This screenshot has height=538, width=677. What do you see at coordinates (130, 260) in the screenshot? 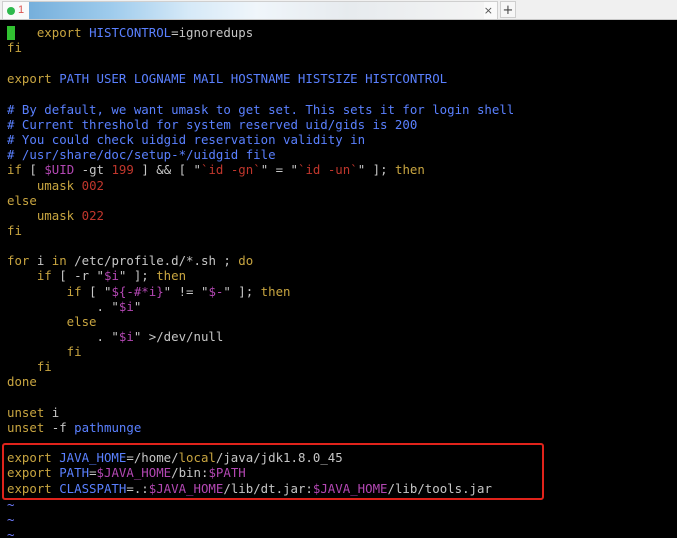
I see `code-line: for i in /etc/profile.d/*.sh ; do` at bounding box center [130, 260].